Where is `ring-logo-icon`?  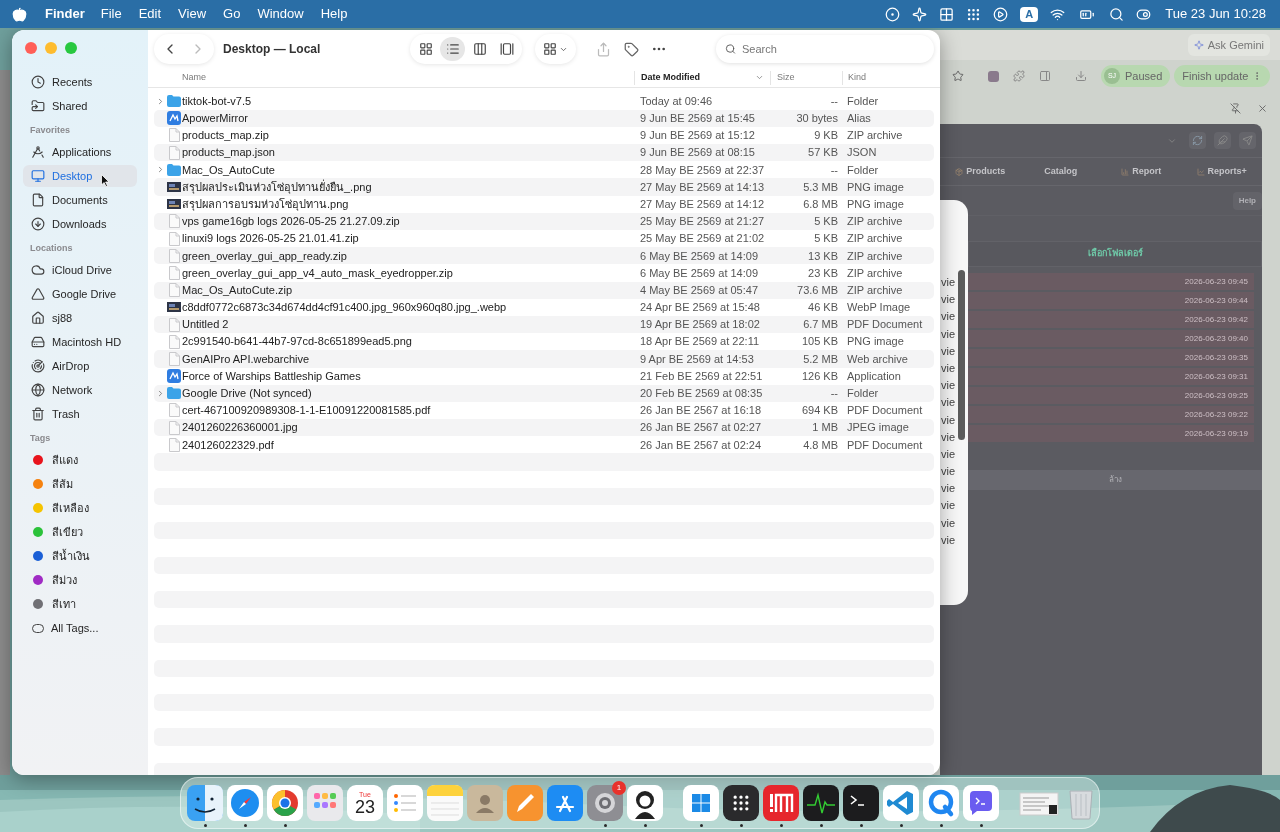
ring-logo-icon is located at coordinates (941, 803).